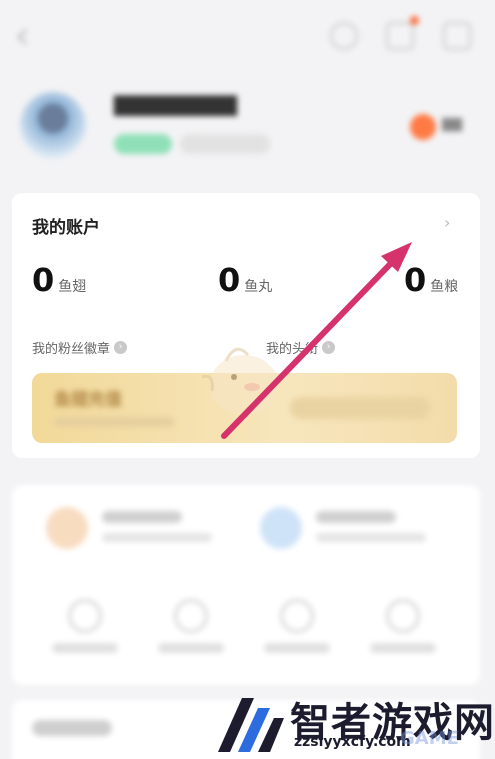 The height and width of the screenshot is (759, 495). What do you see at coordinates (251, 725) in the screenshot?
I see `watermark-logo-icon` at bounding box center [251, 725].